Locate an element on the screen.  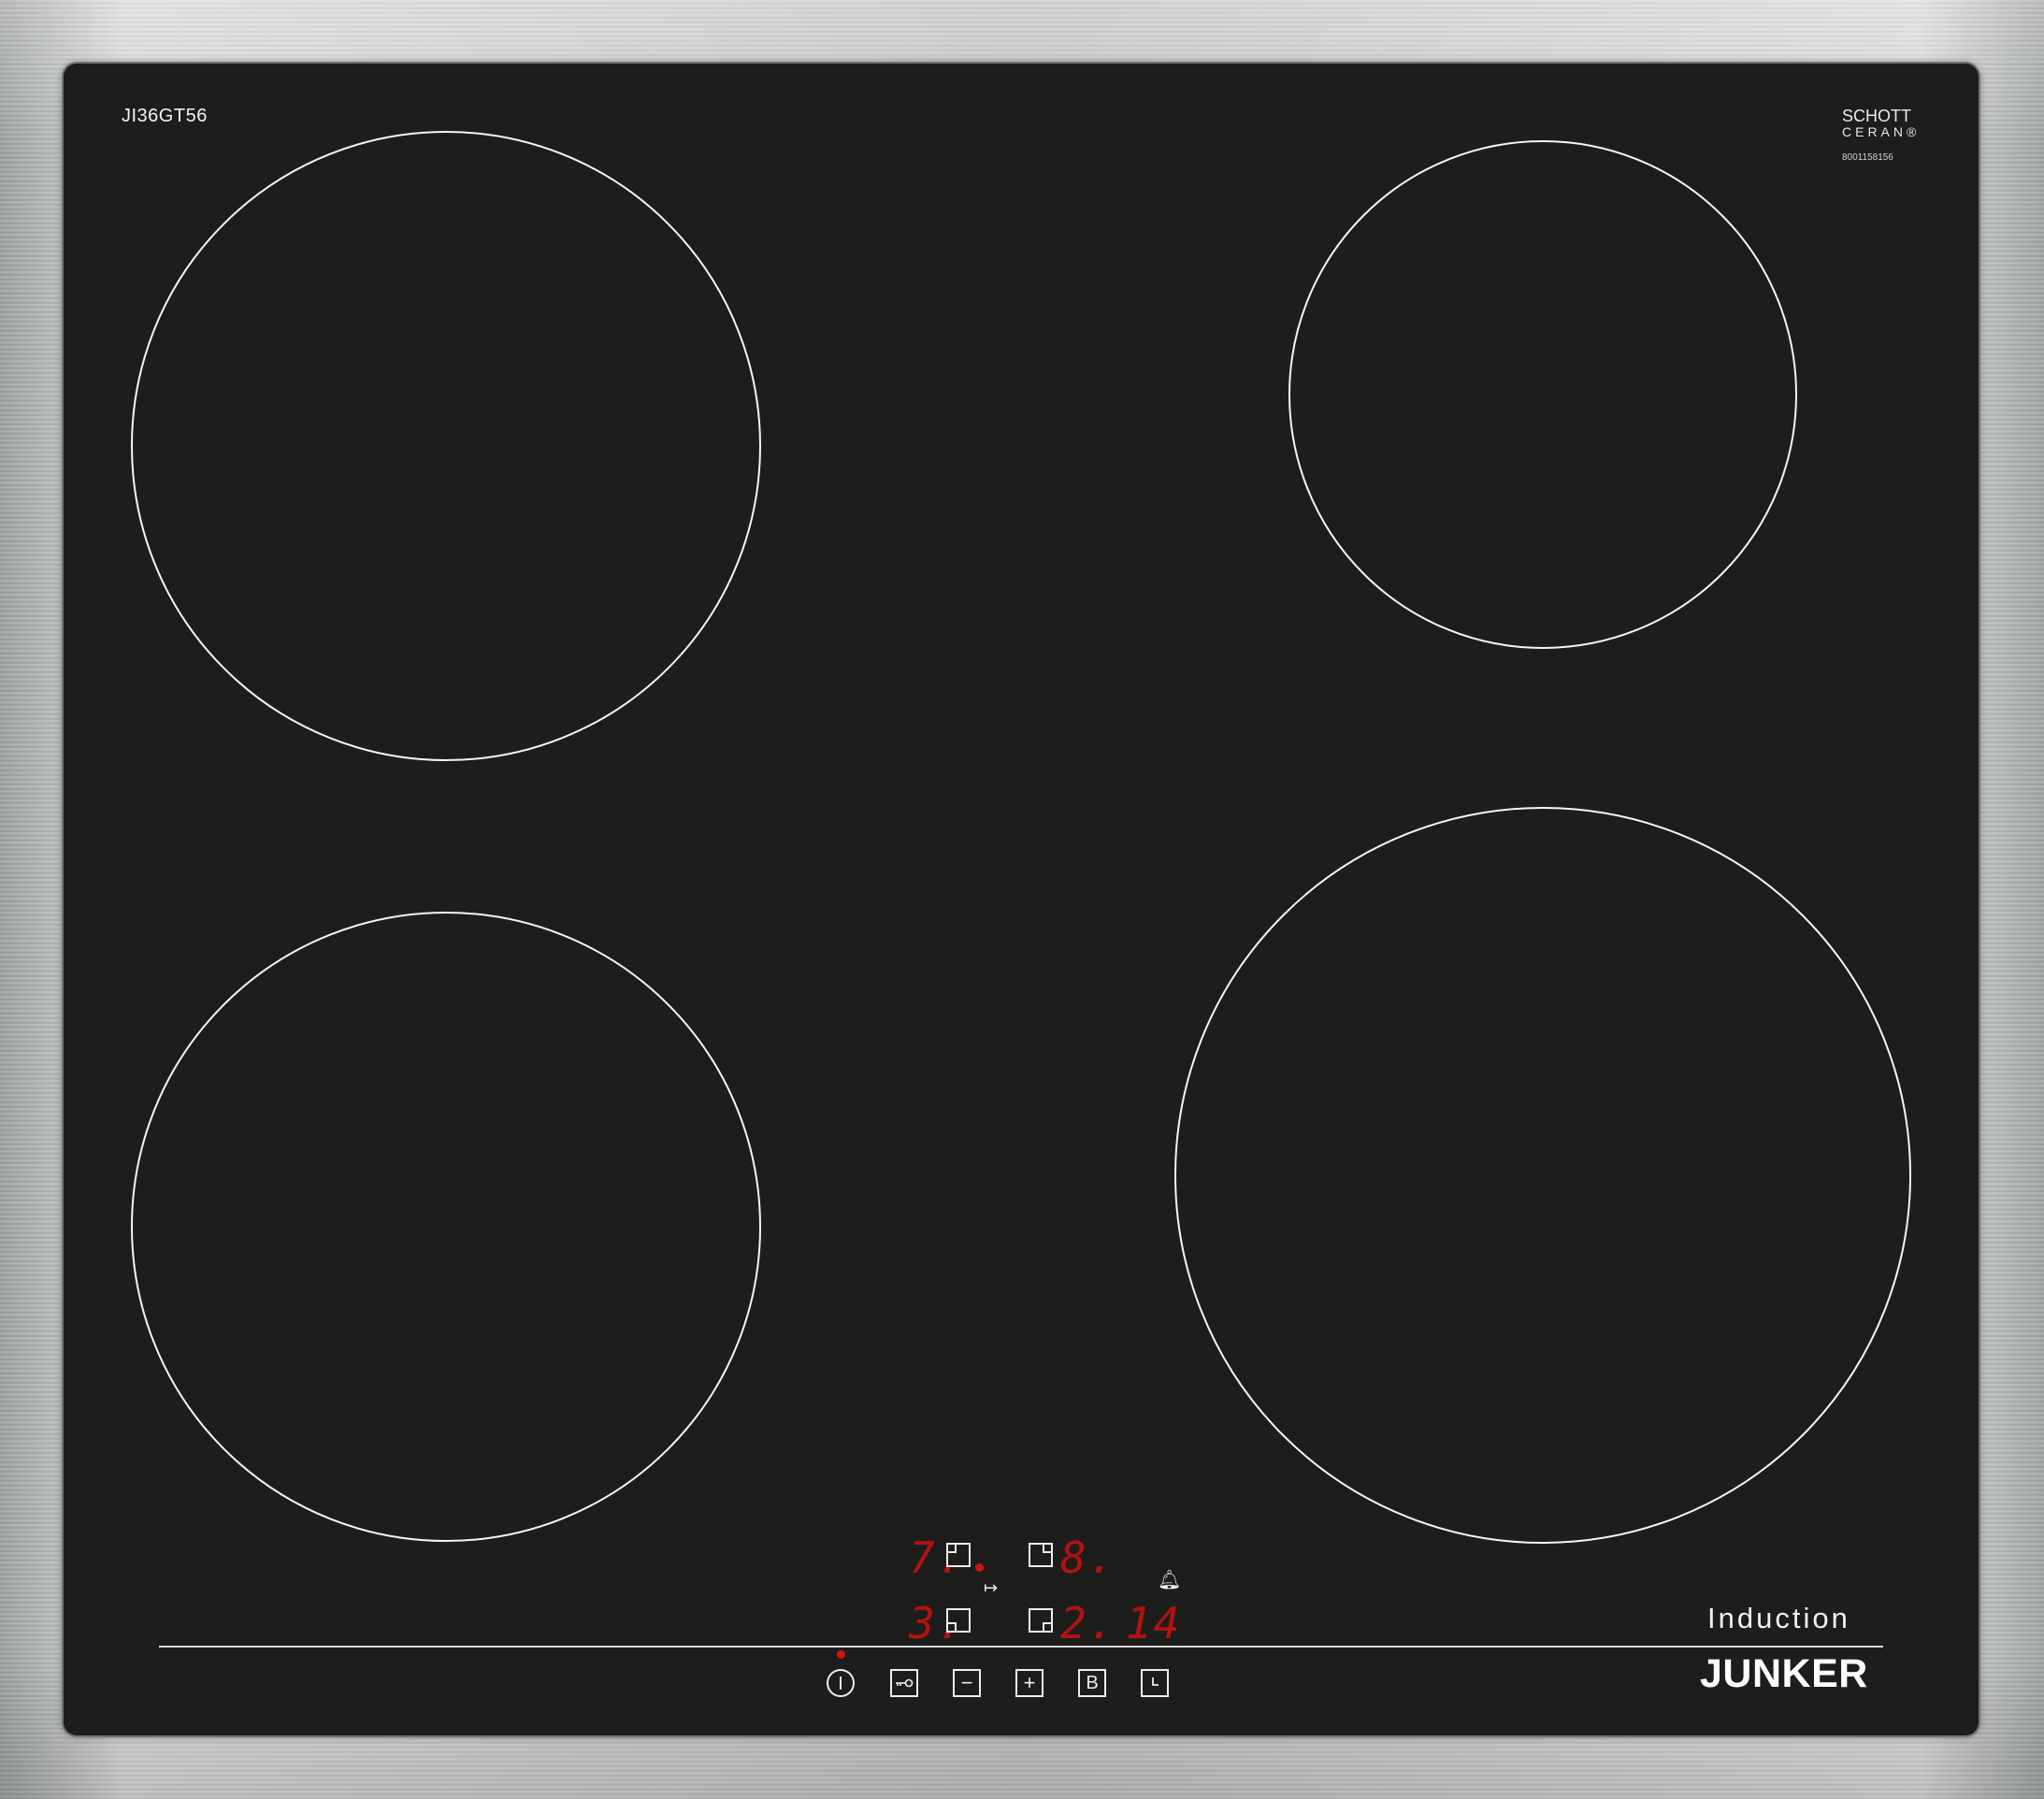
power-indicator is located at coordinates (841, 1654).